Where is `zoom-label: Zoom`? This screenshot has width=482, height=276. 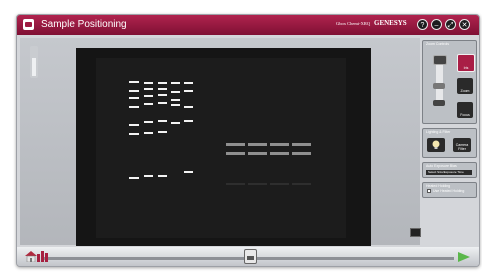
zoom-label: Zoom is located at coordinates (465, 91).